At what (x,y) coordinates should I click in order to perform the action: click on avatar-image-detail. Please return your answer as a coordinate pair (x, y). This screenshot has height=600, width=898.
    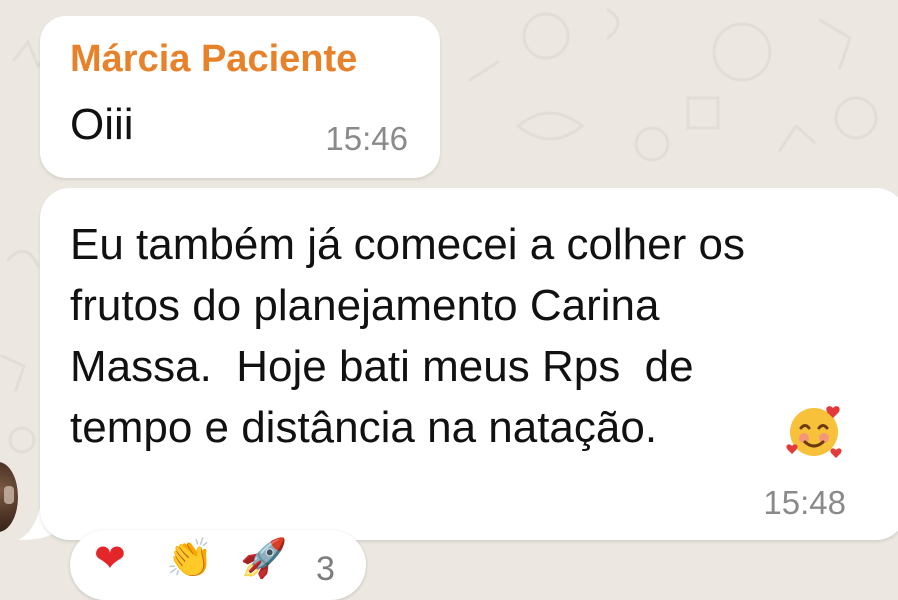
    Looking at the image, I should click on (9, 495).